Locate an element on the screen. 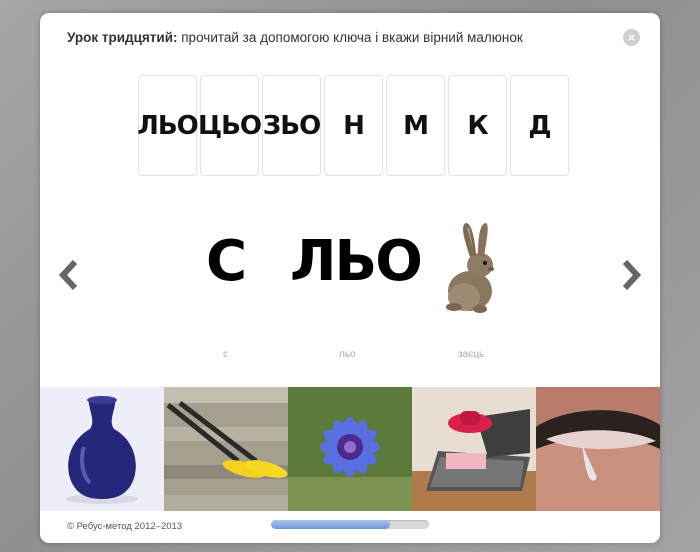 The width and height of the screenshot is (700, 552). next-button is located at coordinates (631, 275).